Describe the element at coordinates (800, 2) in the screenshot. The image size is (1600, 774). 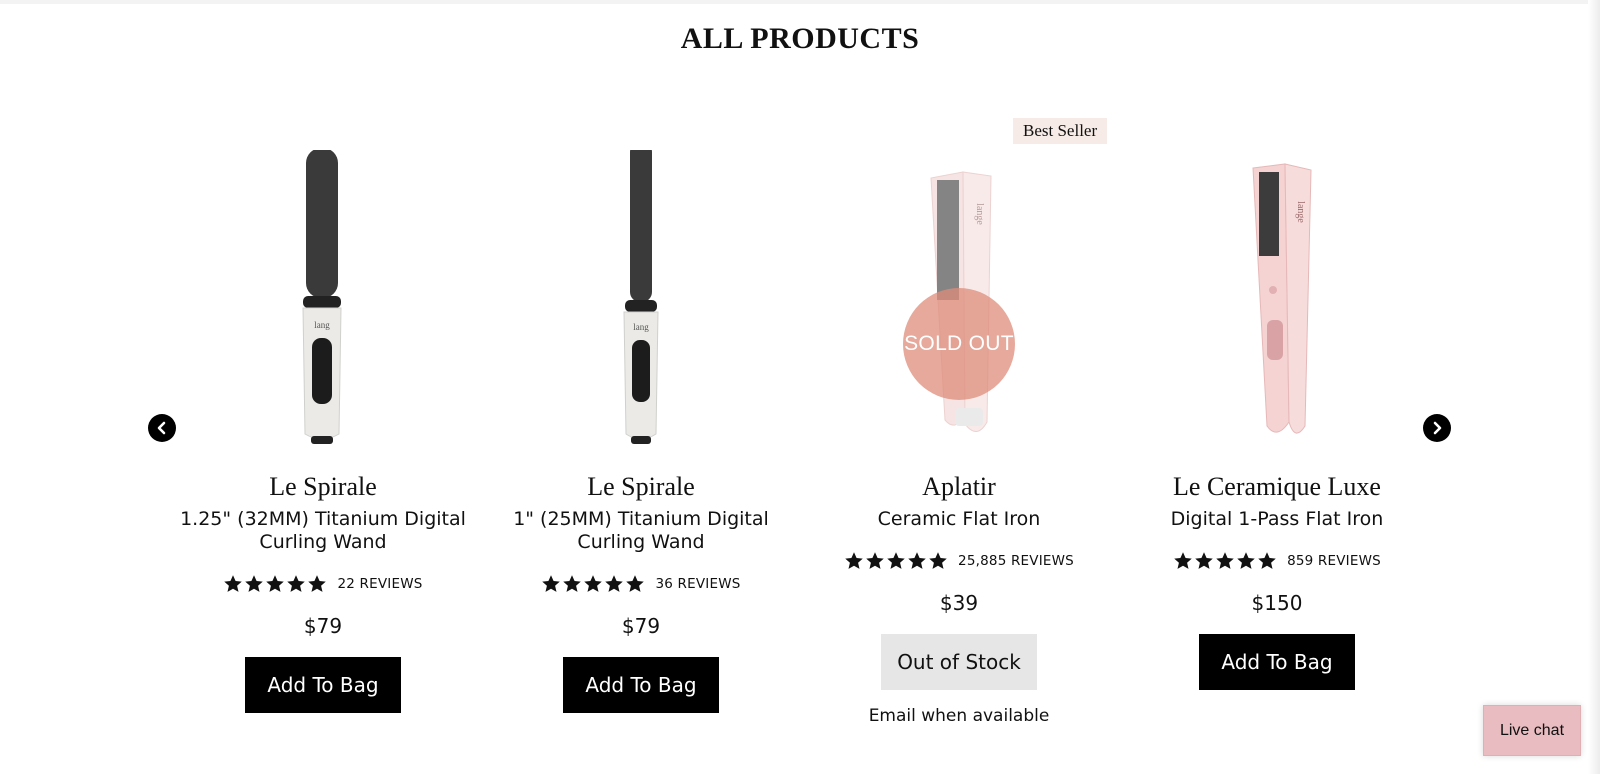
I see `top-divider` at that location.